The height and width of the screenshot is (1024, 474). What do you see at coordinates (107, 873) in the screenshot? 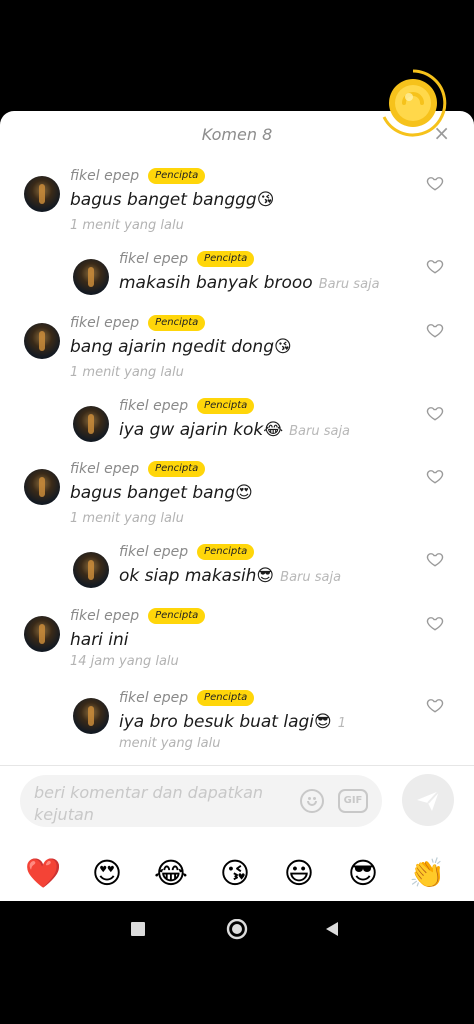
I see `emoji-heart-eyes-button: 😍` at bounding box center [107, 873].